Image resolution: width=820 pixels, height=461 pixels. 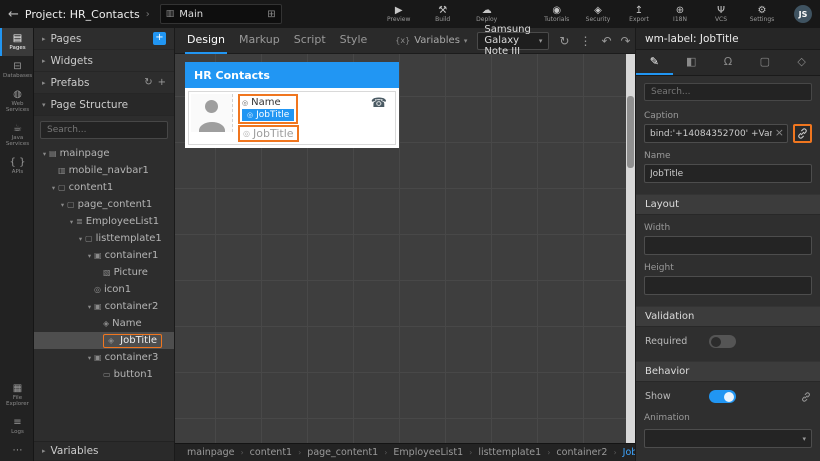 What do you see at coordinates (431, 40) in the screenshot?
I see `variables-dropdown: {x} Variables ▾` at bounding box center [431, 40].